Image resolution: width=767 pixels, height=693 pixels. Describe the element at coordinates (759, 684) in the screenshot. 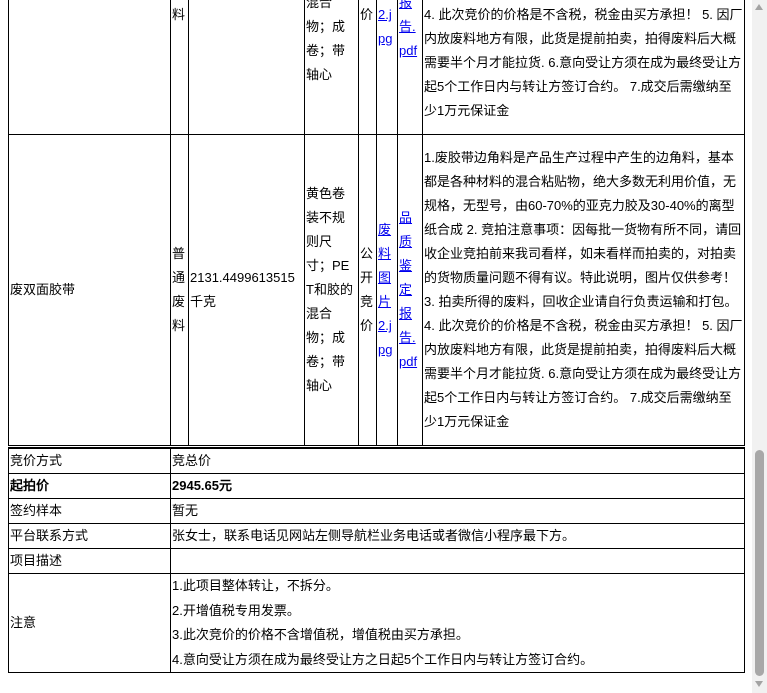

I see `scroll-down-arrow-icon` at that location.